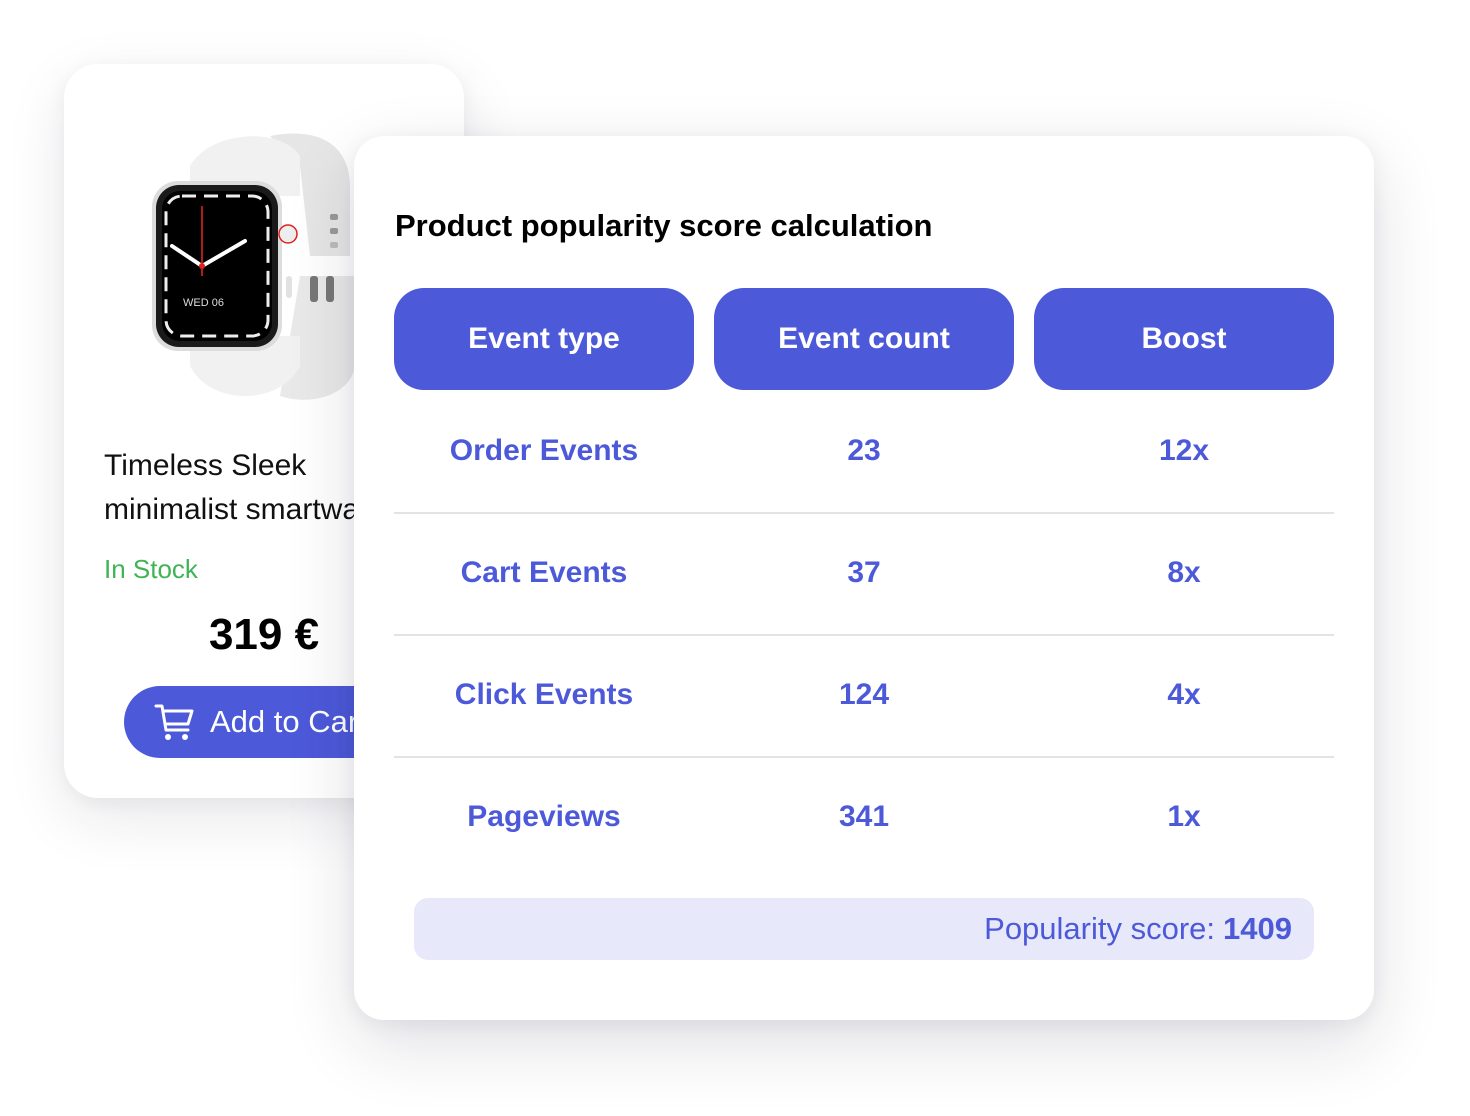  I want to click on total-label: Popularity score:, so click(1100, 928).